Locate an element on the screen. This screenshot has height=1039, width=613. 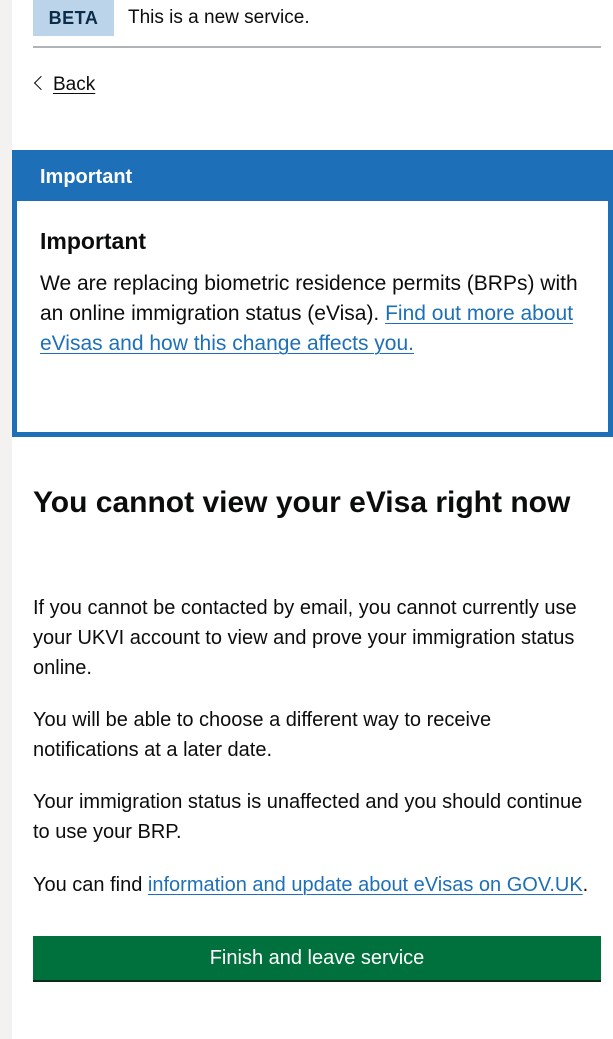
page-title: You cannot view your eVisa right now is located at coordinates (302, 502).